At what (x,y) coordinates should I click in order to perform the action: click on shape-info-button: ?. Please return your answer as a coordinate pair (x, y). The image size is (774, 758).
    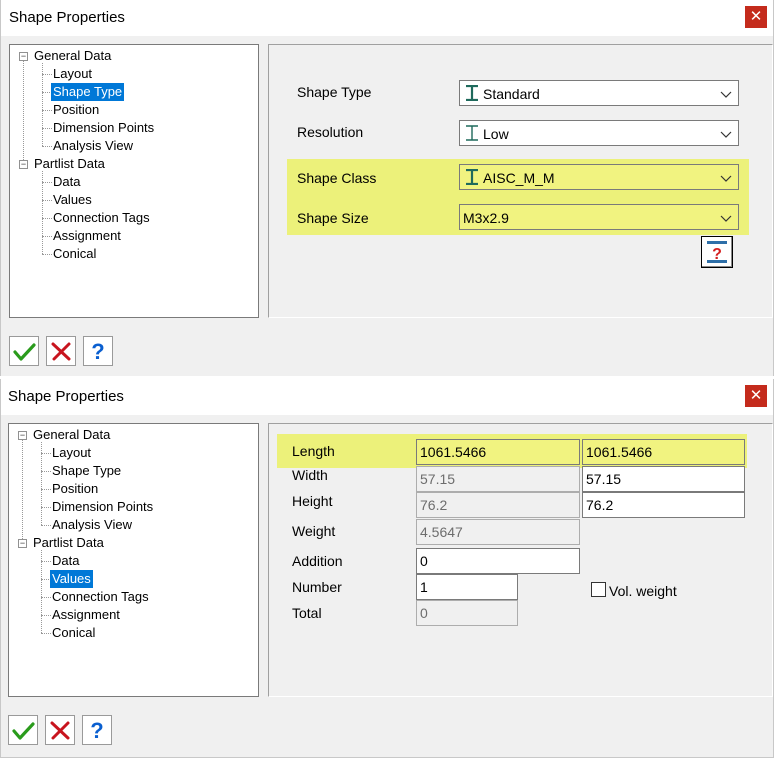
    Looking at the image, I should click on (717, 252).